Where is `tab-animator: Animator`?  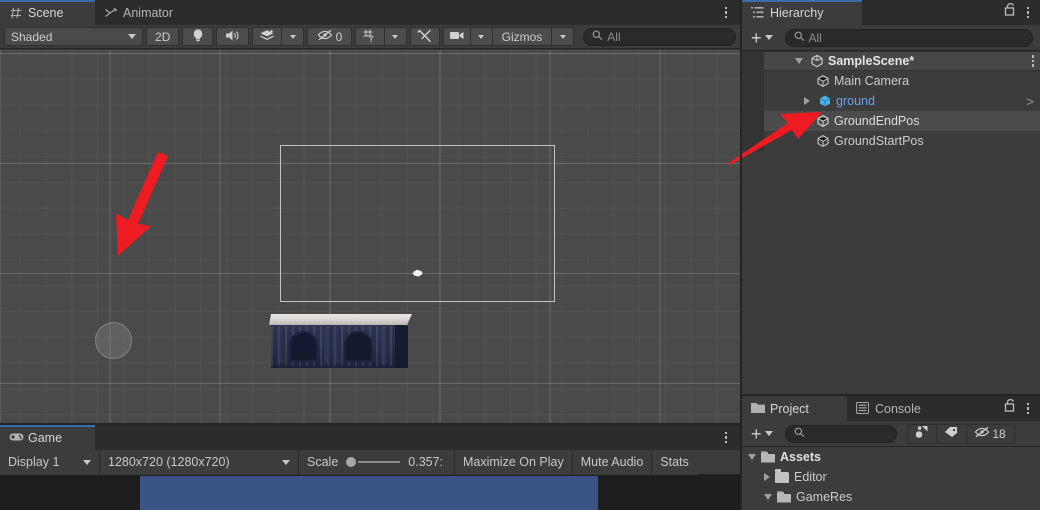 tab-animator: Animator is located at coordinates (150, 12).